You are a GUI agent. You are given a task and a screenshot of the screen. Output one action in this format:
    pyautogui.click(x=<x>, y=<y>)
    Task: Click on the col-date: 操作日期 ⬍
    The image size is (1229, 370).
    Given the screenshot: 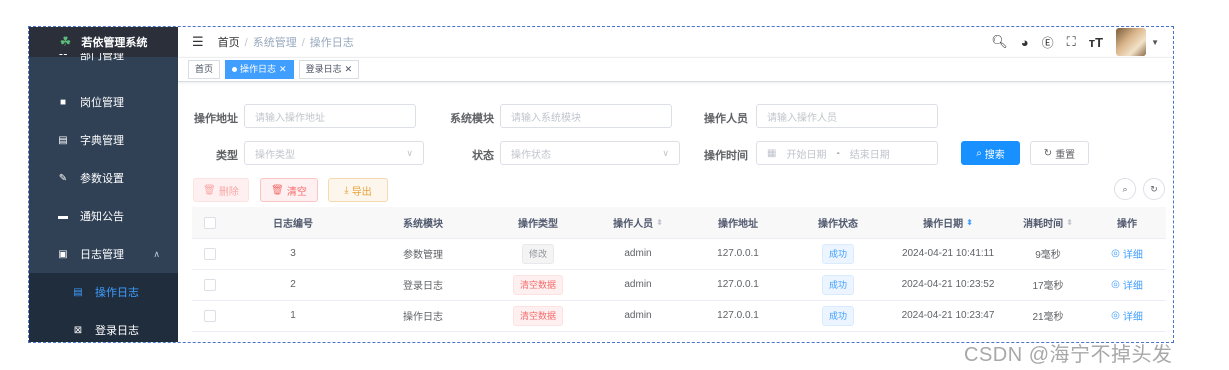 What is the action you would take?
    pyautogui.click(x=948, y=222)
    